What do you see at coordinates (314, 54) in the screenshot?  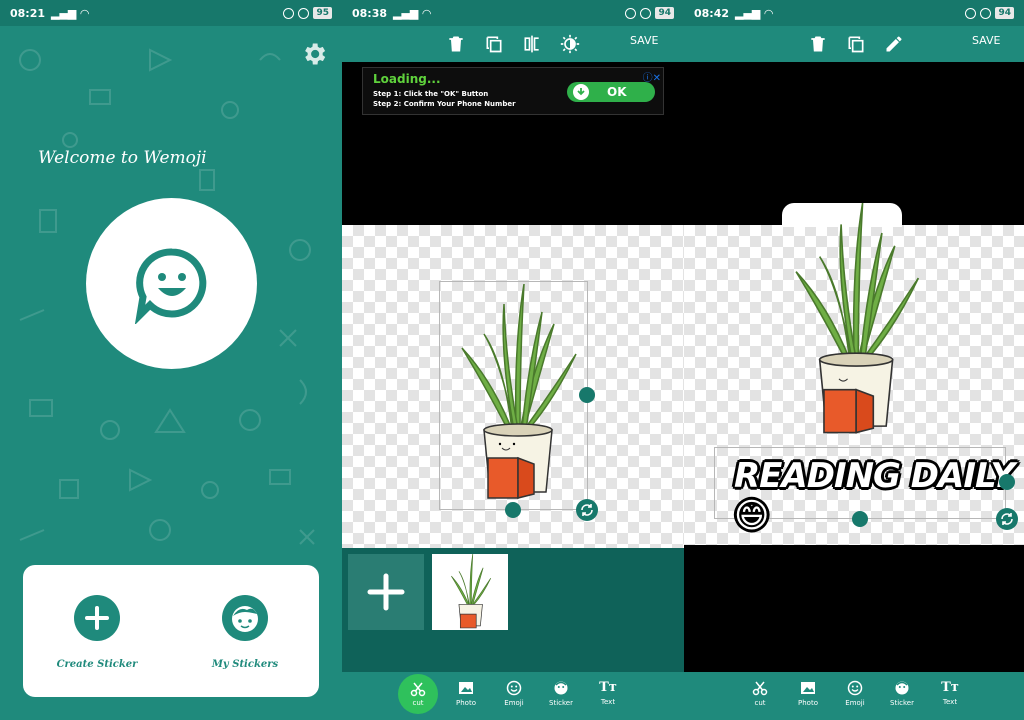 I see `settings-gear-icon` at bounding box center [314, 54].